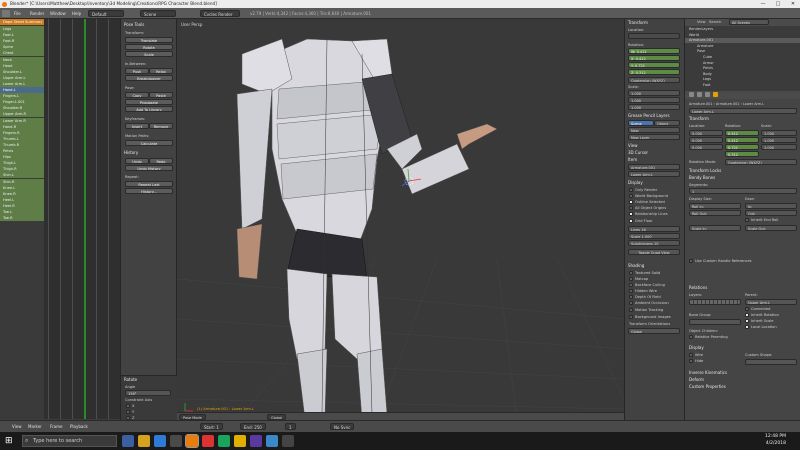 The width and height of the screenshot is (800, 450). I want to click on dope-sheet-channel-row: Upper Arm.R, so click(22, 114).